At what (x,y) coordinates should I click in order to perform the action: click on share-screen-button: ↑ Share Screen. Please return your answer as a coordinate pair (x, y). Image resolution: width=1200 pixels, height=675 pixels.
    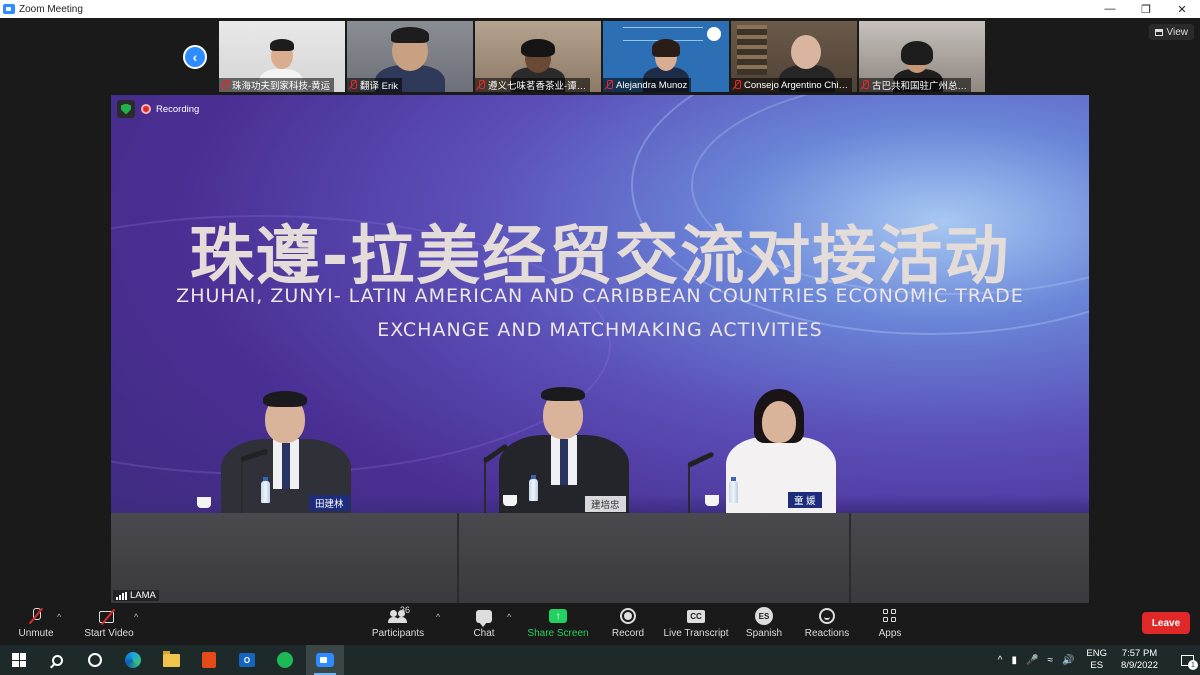
    Looking at the image, I should click on (558, 624).